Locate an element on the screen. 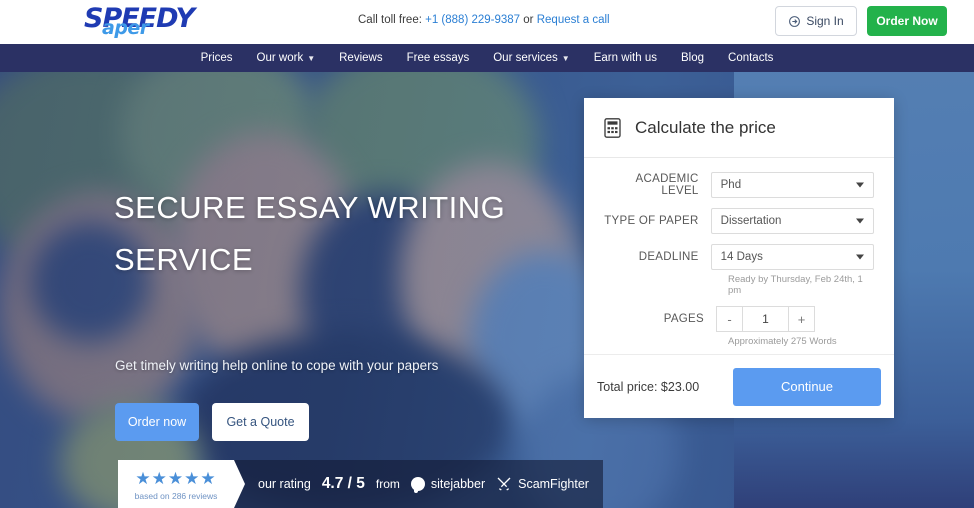  nav-item-free-essays: Free essays is located at coordinates (438, 58).